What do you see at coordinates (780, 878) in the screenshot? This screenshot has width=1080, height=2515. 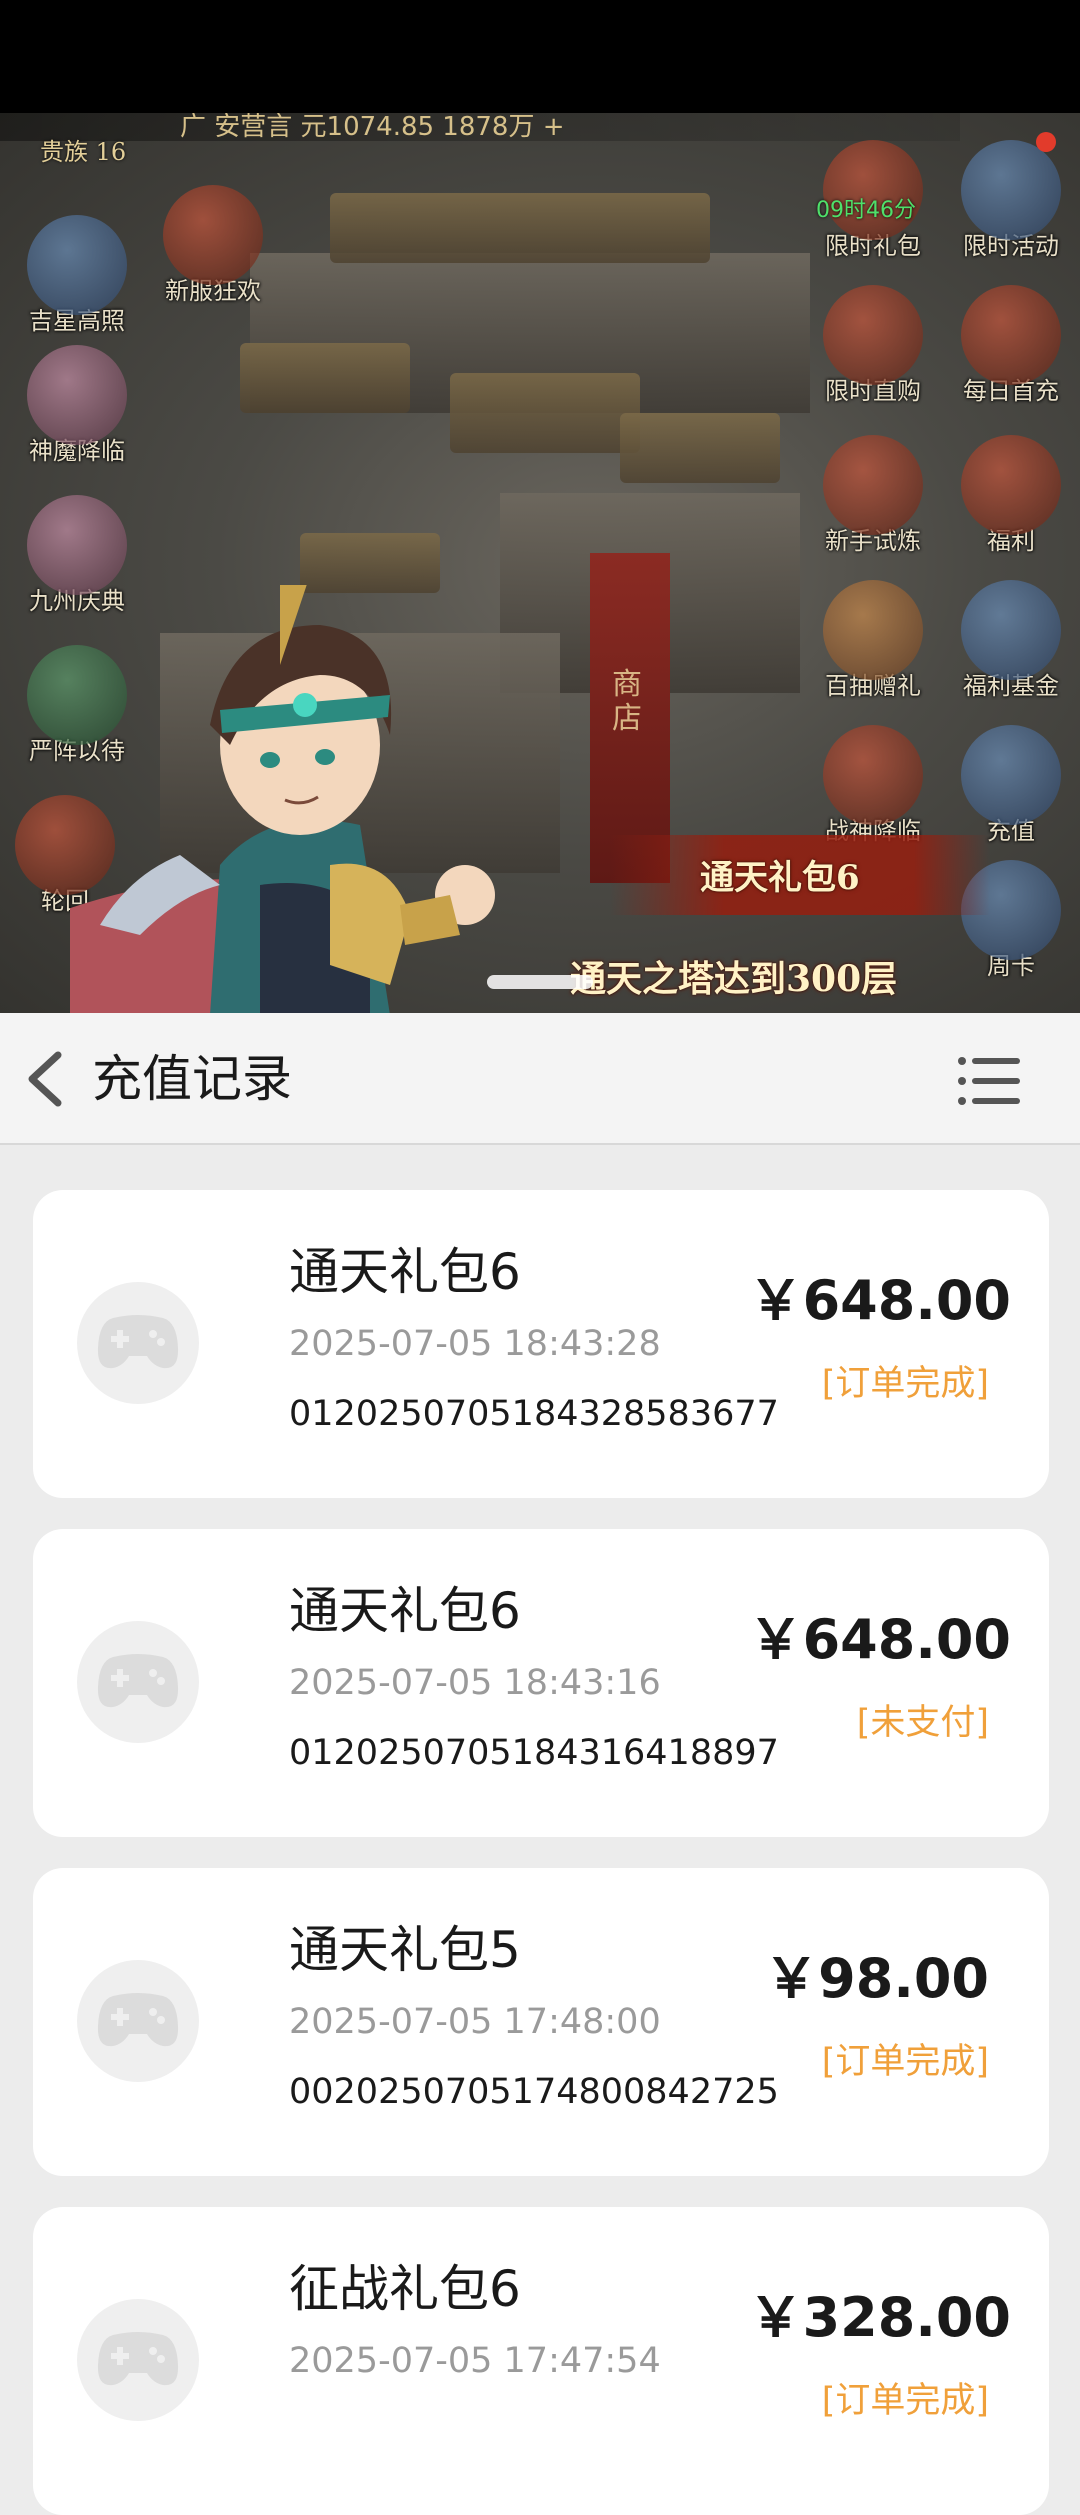 I see `promo-title: 通天礼包6` at bounding box center [780, 878].